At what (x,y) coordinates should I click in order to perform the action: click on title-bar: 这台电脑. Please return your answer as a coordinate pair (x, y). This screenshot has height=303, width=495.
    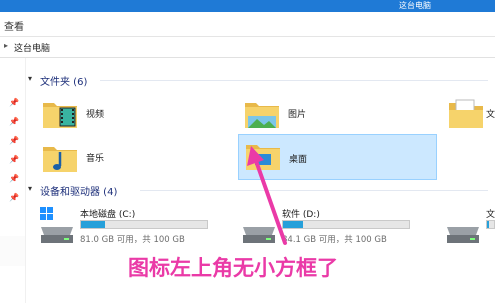
    Looking at the image, I should click on (247, 6).